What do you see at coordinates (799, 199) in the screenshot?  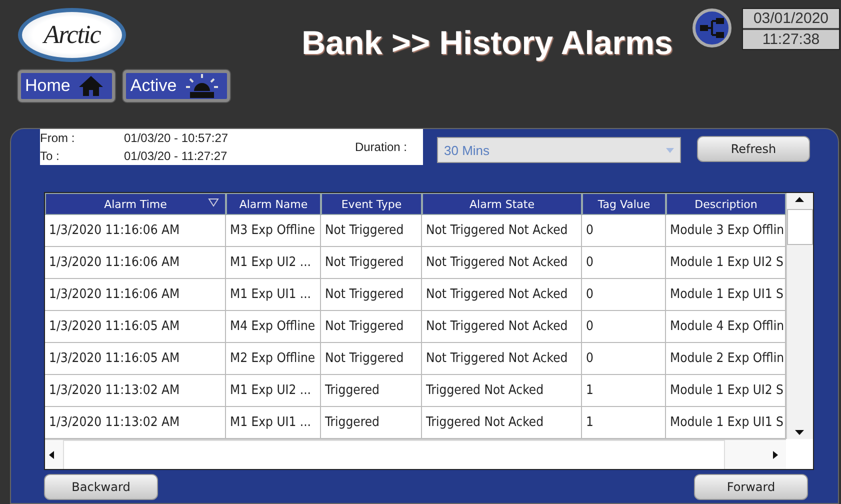 I see `scroll-up-icon` at bounding box center [799, 199].